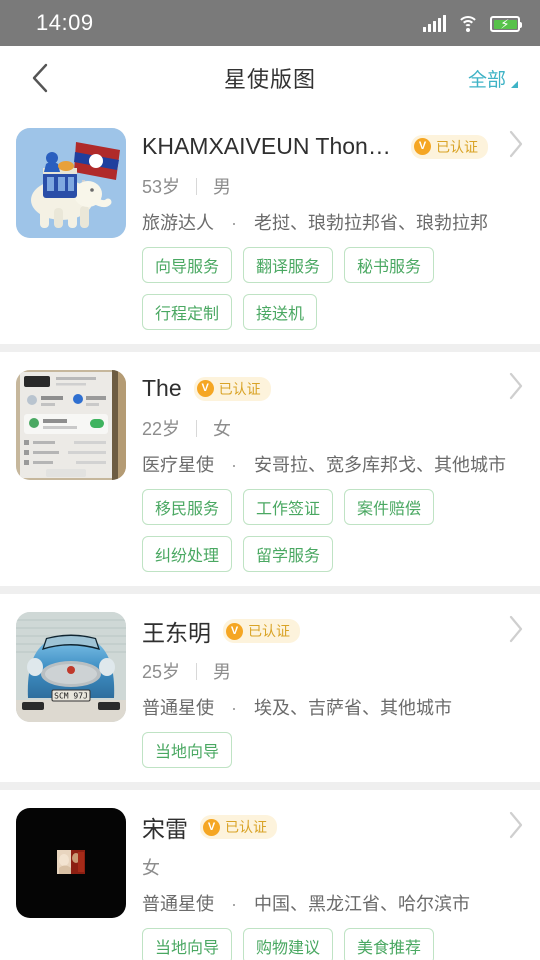  What do you see at coordinates (288, 554) in the screenshot?
I see `service-tag: 留学服务` at bounding box center [288, 554].